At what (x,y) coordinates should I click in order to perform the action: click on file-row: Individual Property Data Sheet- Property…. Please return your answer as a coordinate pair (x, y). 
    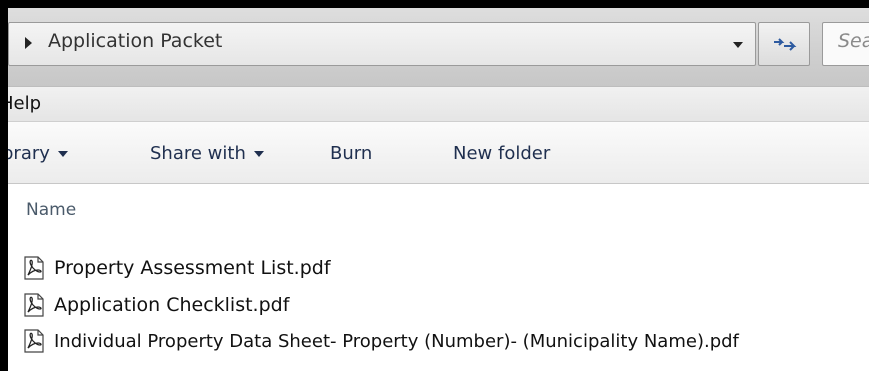
    Looking at the image, I should click on (380, 341).